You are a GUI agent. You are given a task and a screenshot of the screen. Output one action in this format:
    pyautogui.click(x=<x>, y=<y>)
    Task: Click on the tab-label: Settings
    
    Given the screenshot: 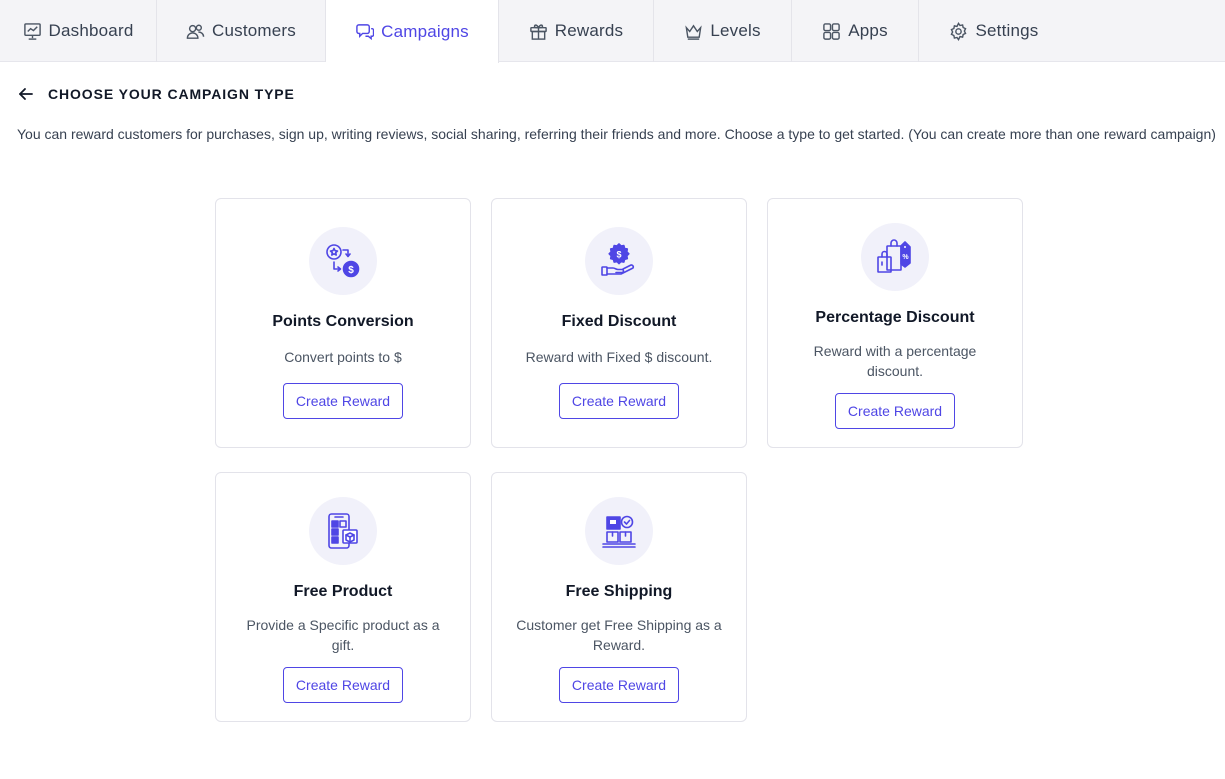 What is the action you would take?
    pyautogui.click(x=1007, y=30)
    